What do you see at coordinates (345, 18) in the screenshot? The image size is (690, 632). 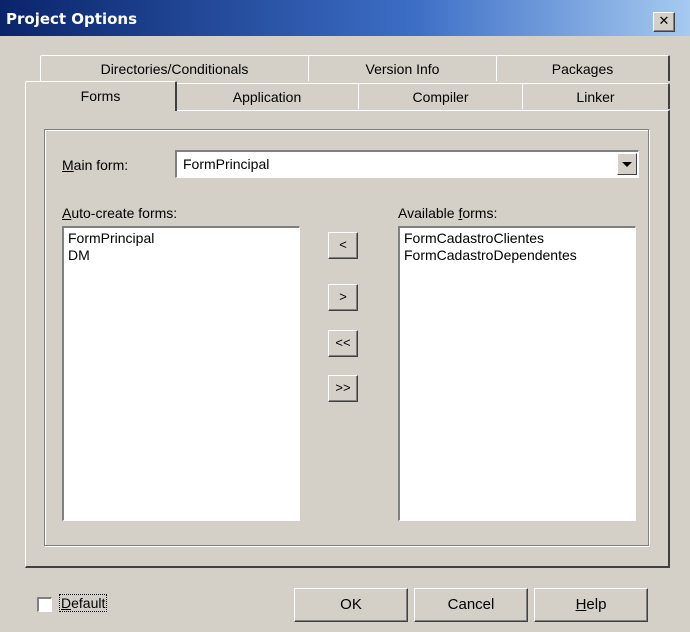 I see `title-bar: Project Options ✕` at bounding box center [345, 18].